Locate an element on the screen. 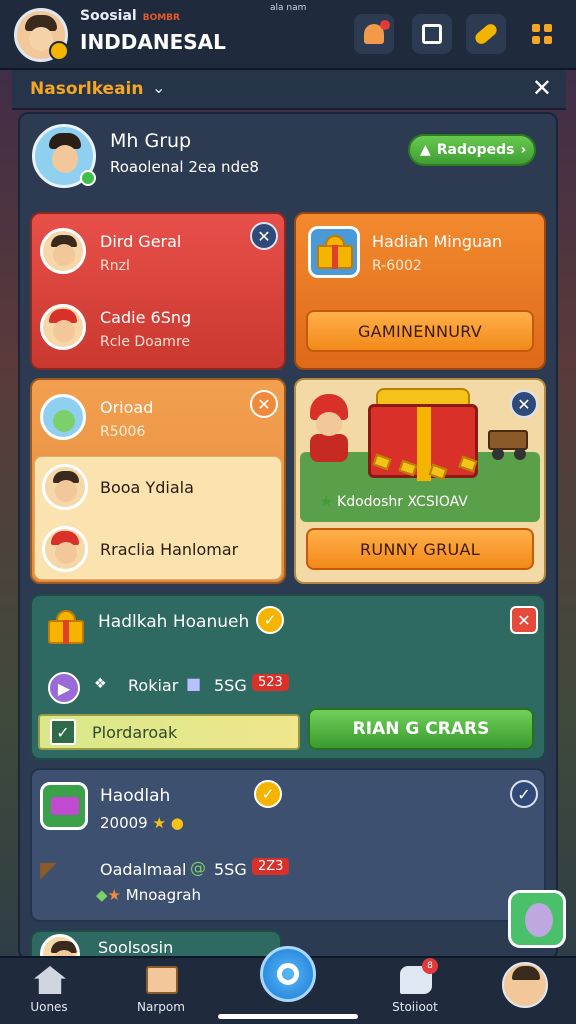 This screenshot has width=576, height=1024. menu-button is located at coordinates (542, 34).